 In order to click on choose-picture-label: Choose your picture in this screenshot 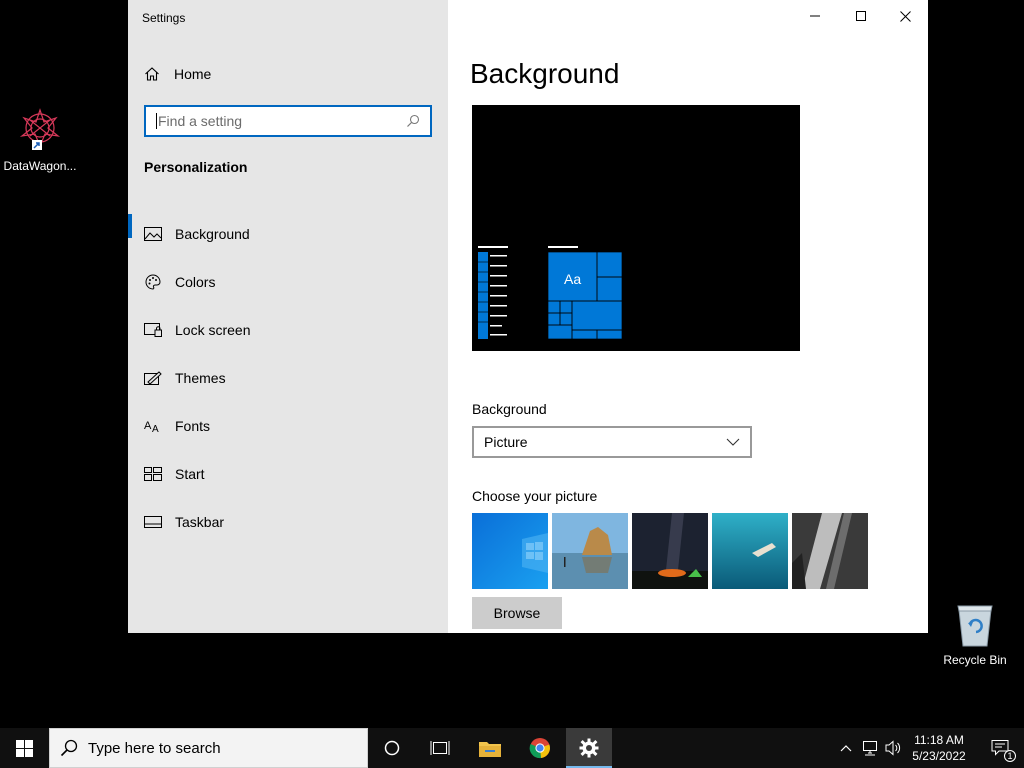, I will do `click(535, 496)`.